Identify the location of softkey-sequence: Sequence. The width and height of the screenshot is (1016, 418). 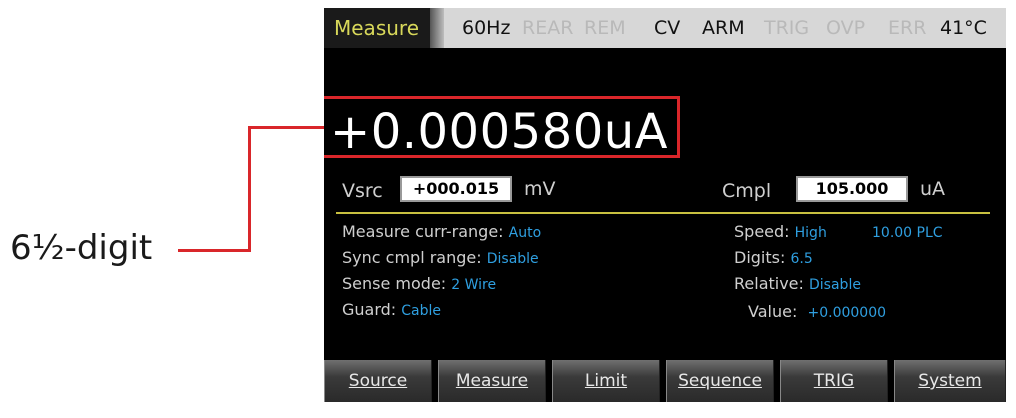
(720, 381).